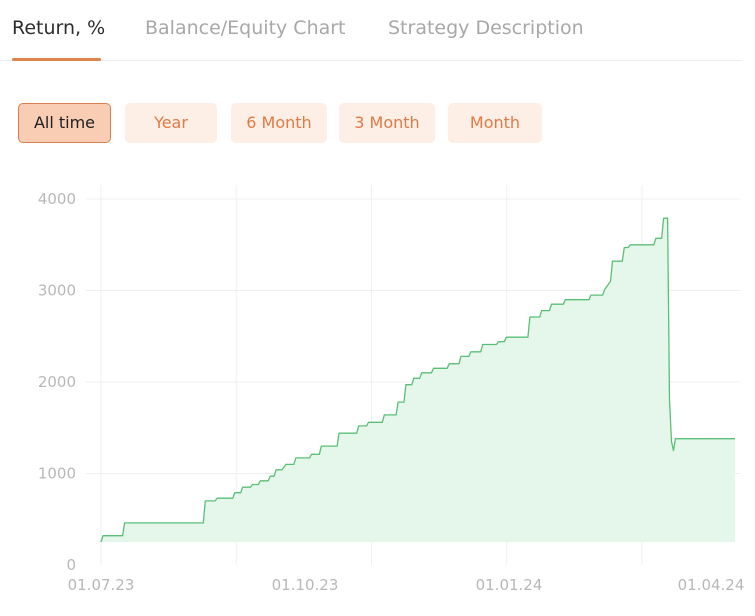 The width and height of the screenshot is (755, 616). What do you see at coordinates (387, 123) in the screenshot?
I see `period-3-month-button: 3 Month` at bounding box center [387, 123].